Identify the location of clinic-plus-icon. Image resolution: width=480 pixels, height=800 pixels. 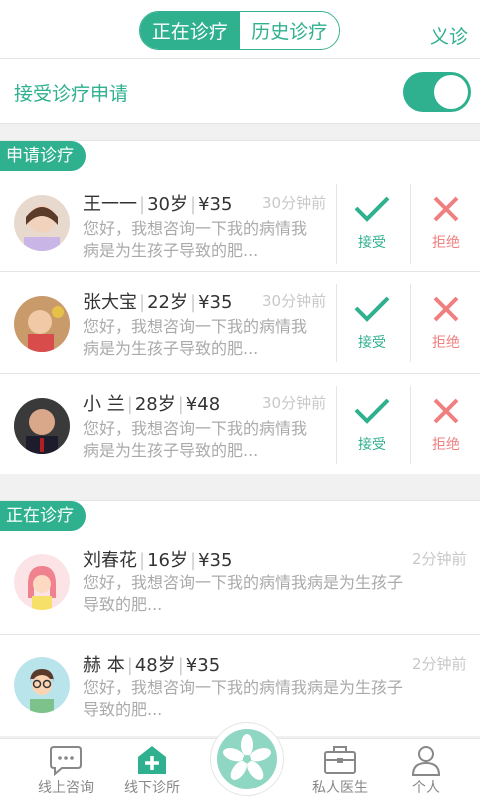
(152, 760).